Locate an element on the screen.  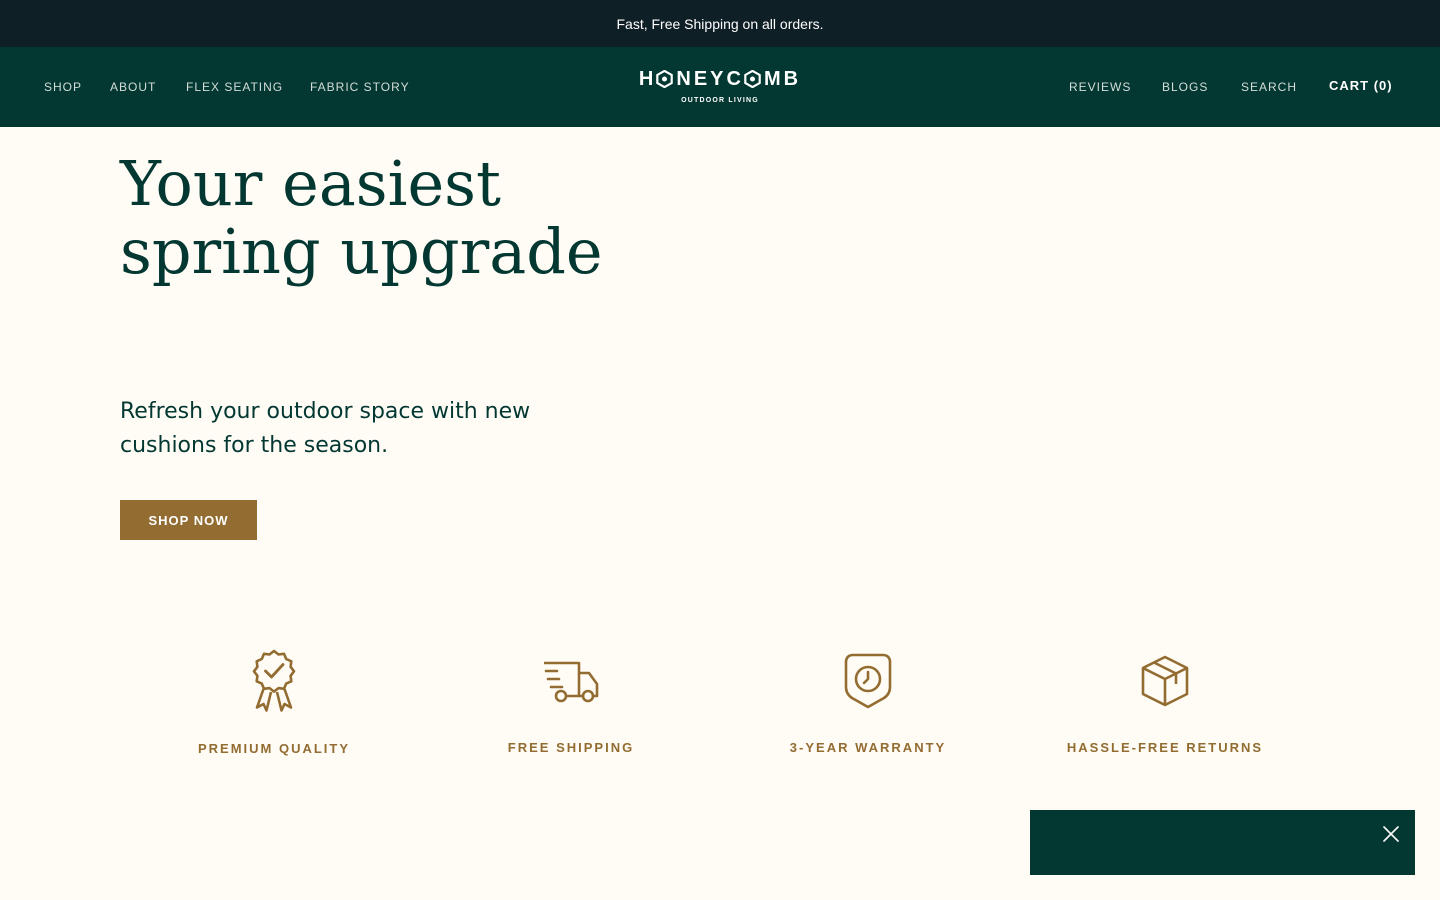
package-box-icon is located at coordinates (1165, 681).